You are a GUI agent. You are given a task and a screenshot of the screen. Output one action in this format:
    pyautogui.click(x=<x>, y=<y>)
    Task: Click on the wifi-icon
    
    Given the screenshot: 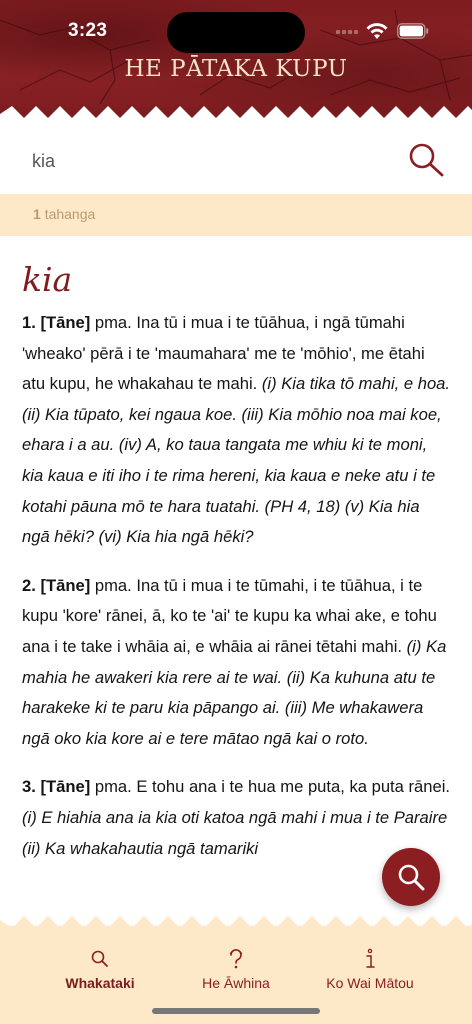 What is the action you would take?
    pyautogui.click(x=377, y=31)
    